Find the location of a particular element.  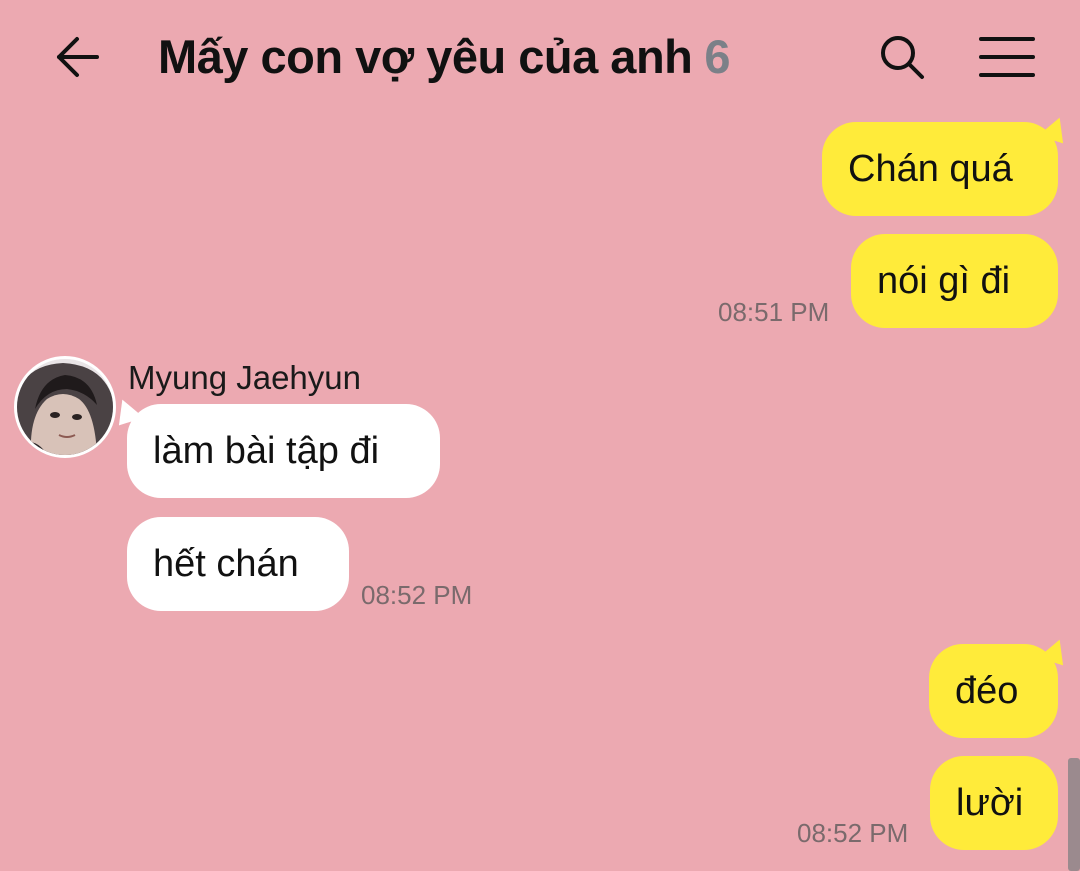

back-button is located at coordinates (77, 57).